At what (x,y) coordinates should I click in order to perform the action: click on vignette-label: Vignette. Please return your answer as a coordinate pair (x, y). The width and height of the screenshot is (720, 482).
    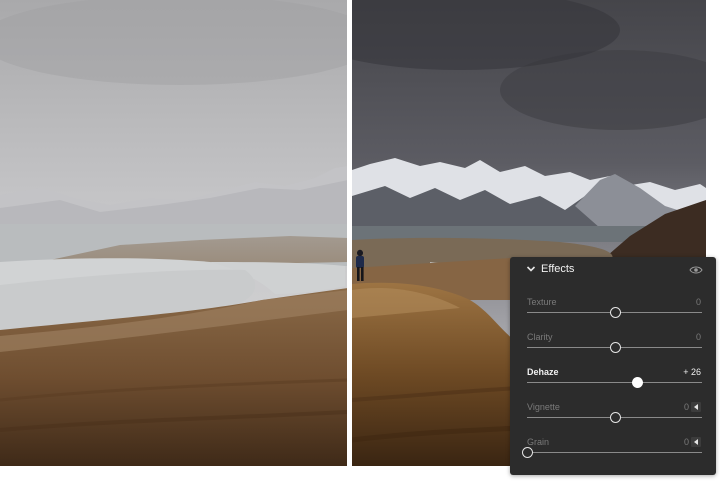
    Looking at the image, I should click on (543, 407).